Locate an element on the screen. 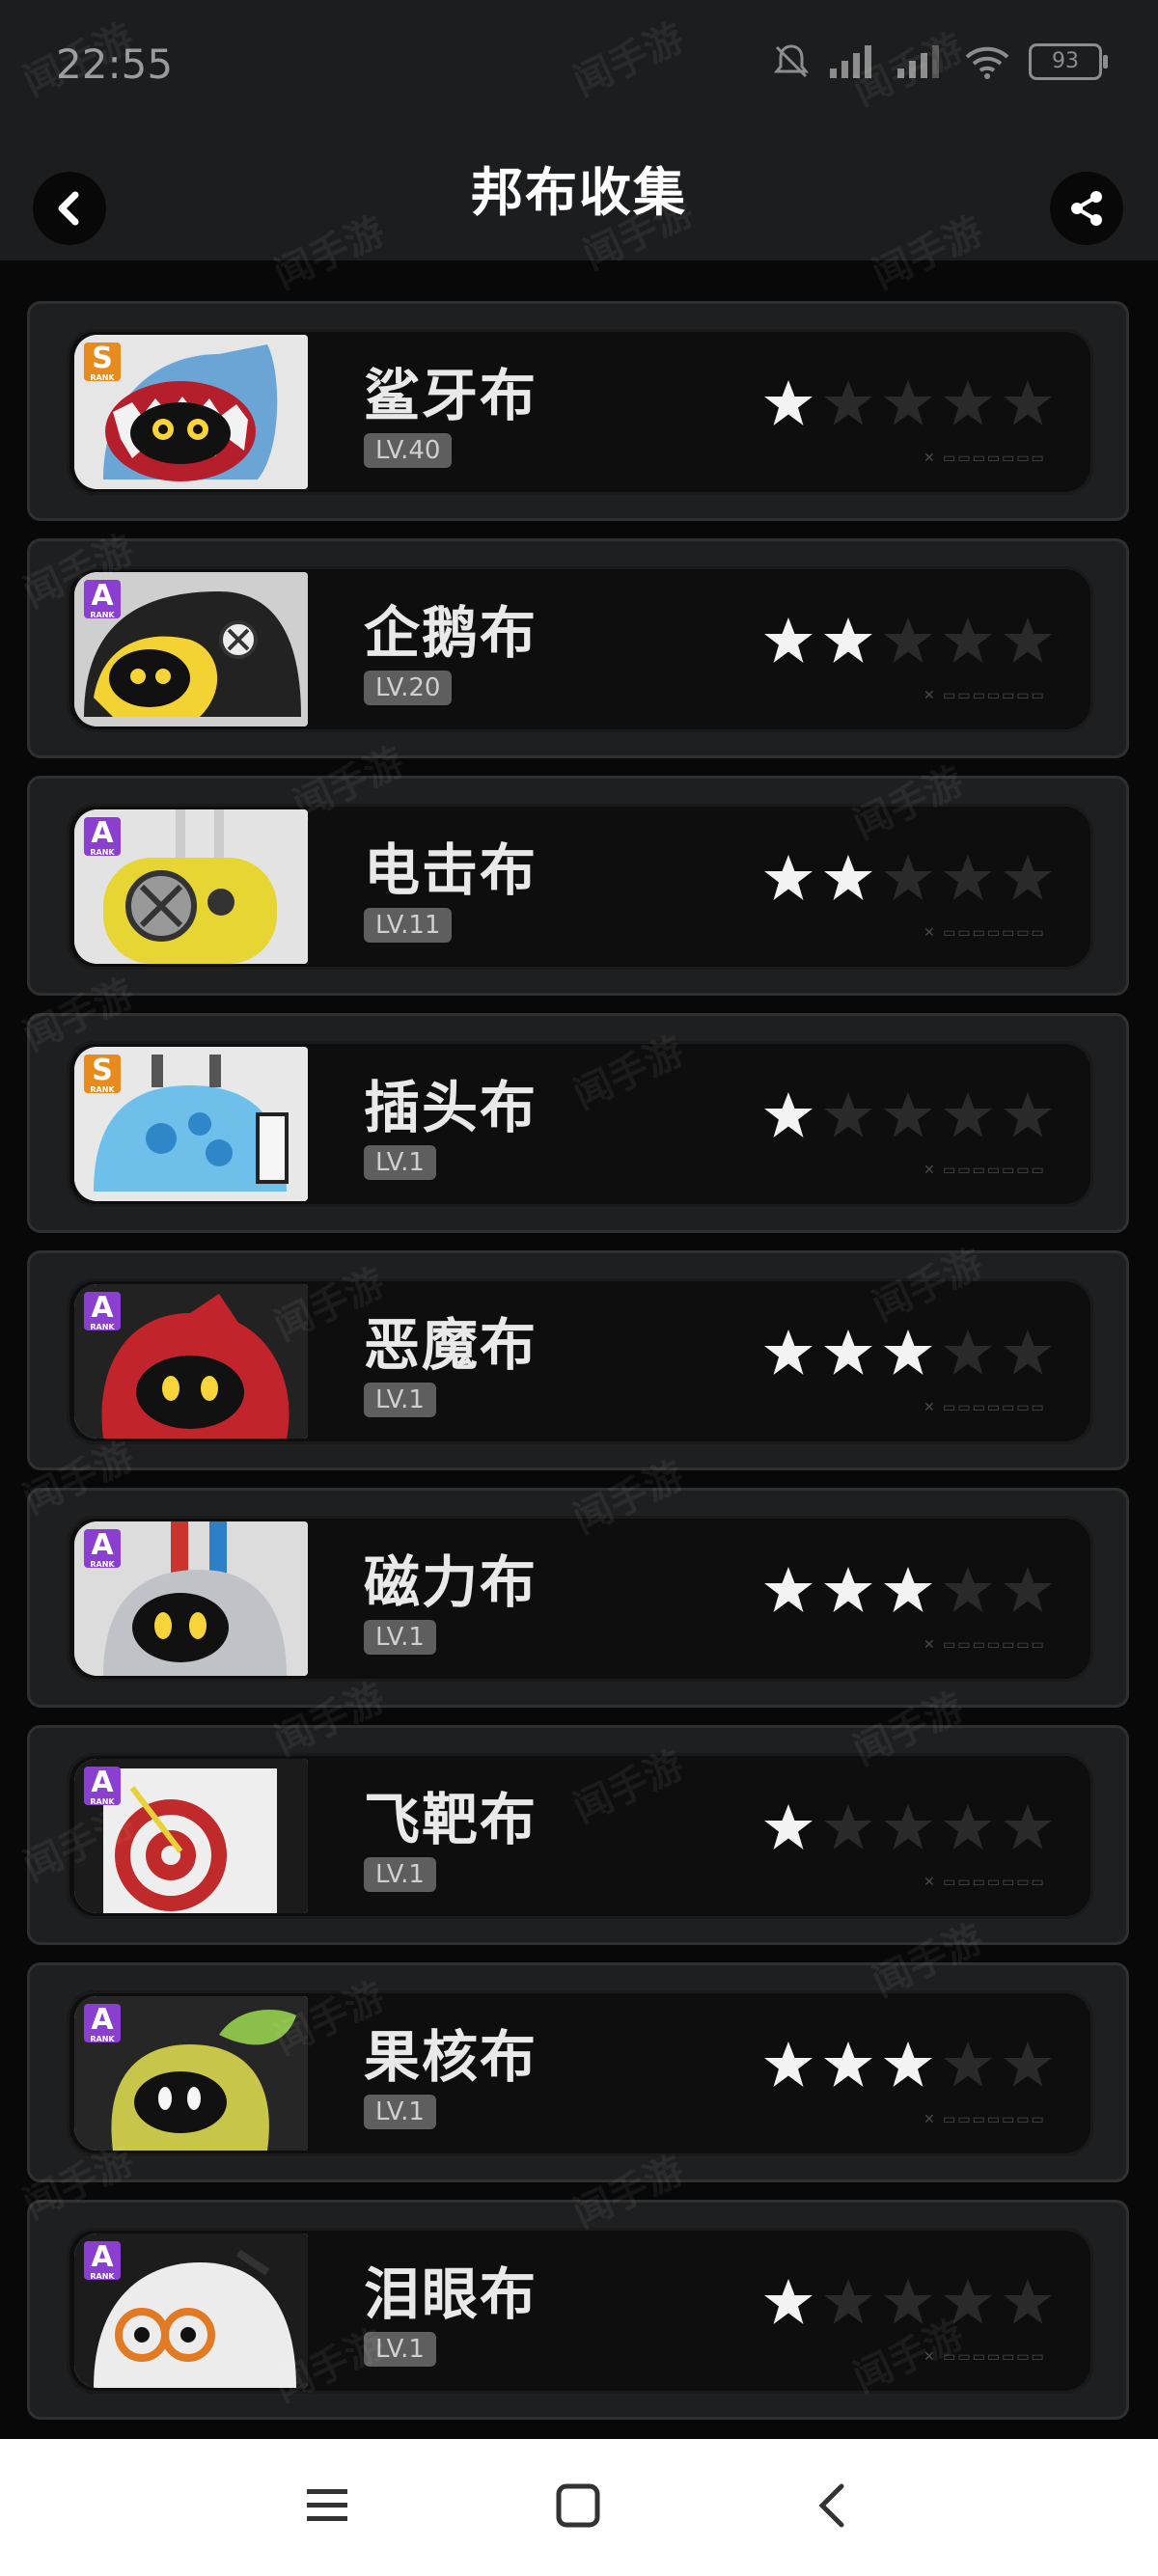 This screenshot has width=1158, height=2576. bangboo-card: A RANK 果核布 LV.1 ✕ ▭▭▭▭▭▭▭ is located at coordinates (580, 2073).